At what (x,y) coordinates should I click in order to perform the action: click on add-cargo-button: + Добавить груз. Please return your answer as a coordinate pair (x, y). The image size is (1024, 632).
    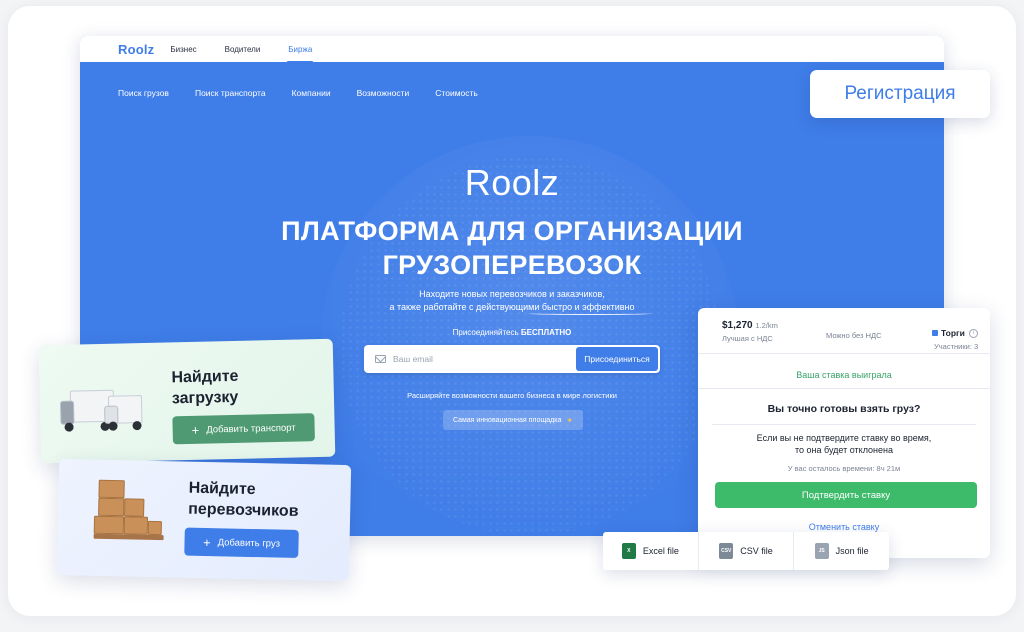
    Looking at the image, I should click on (241, 542).